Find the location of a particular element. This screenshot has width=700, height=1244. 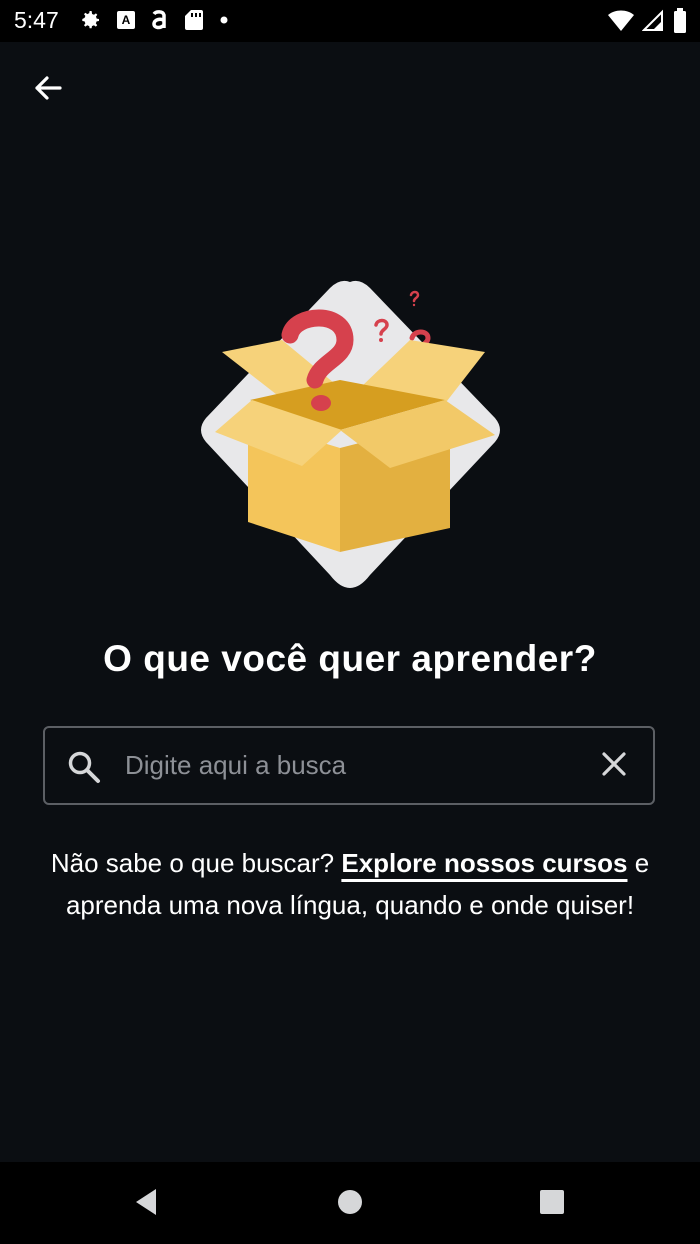

recents-square-icon is located at coordinates (552, 1204).